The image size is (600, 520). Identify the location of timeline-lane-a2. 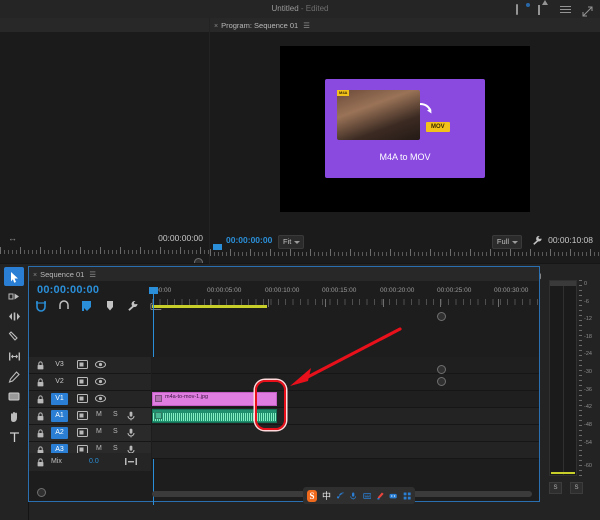
(345, 433).